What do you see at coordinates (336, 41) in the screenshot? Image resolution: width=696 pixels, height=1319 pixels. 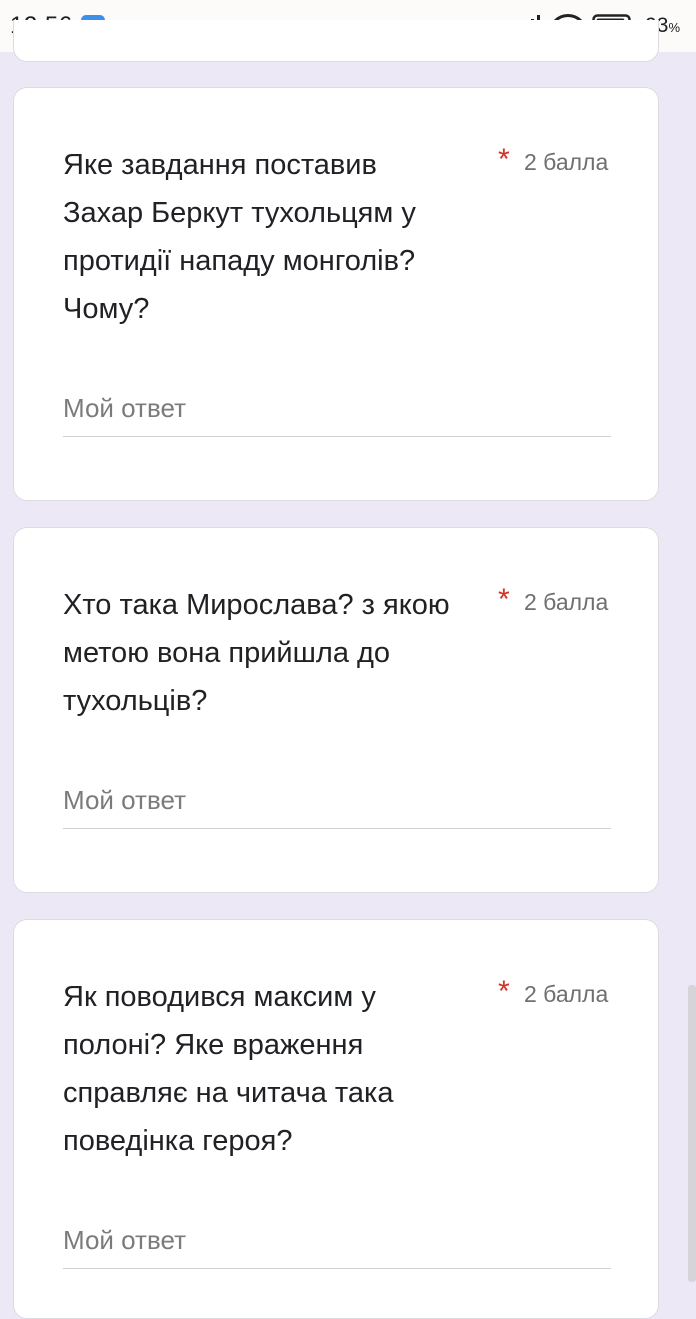 I see `previous-question-card` at bounding box center [336, 41].